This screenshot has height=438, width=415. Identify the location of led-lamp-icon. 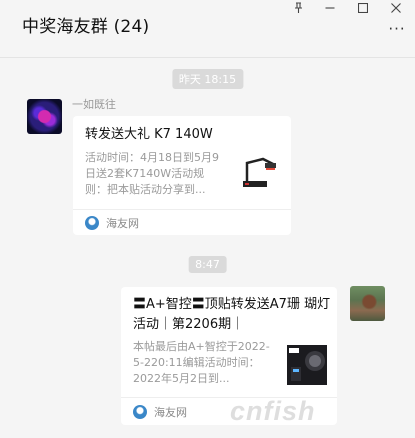
(259, 172).